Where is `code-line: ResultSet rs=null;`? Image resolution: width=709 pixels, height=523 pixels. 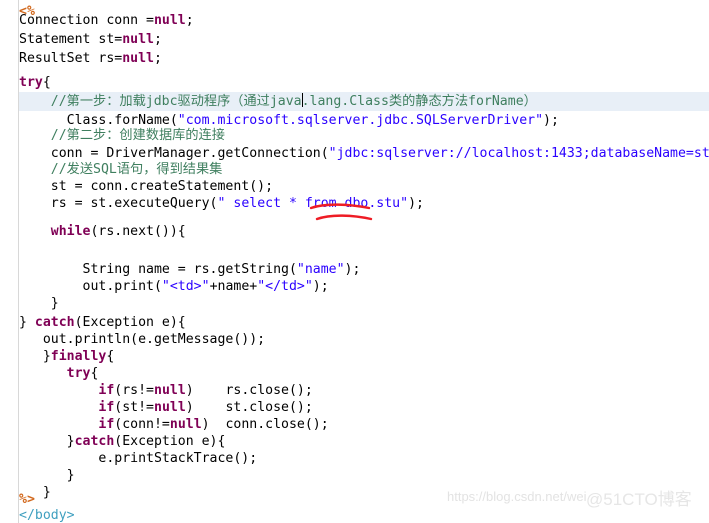 code-line: ResultSet rs=null; is located at coordinates (364, 58).